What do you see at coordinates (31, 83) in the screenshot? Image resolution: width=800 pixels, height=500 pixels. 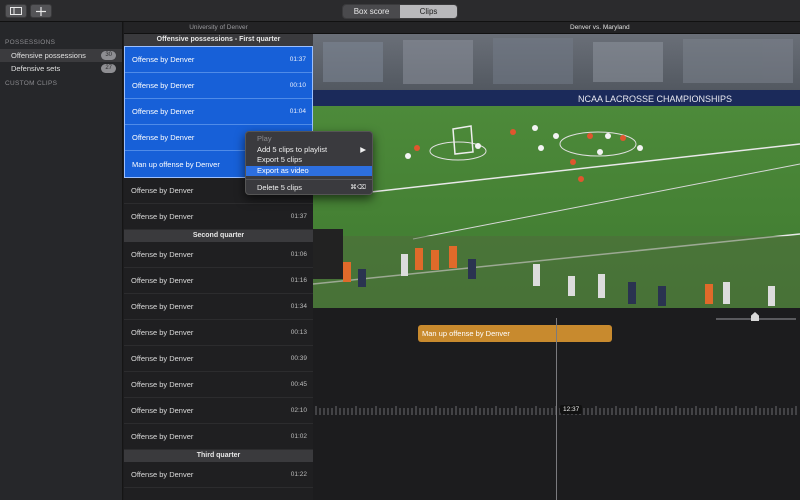 I see `custom-clips-header: CUSTOM CLIPS` at bounding box center [31, 83].